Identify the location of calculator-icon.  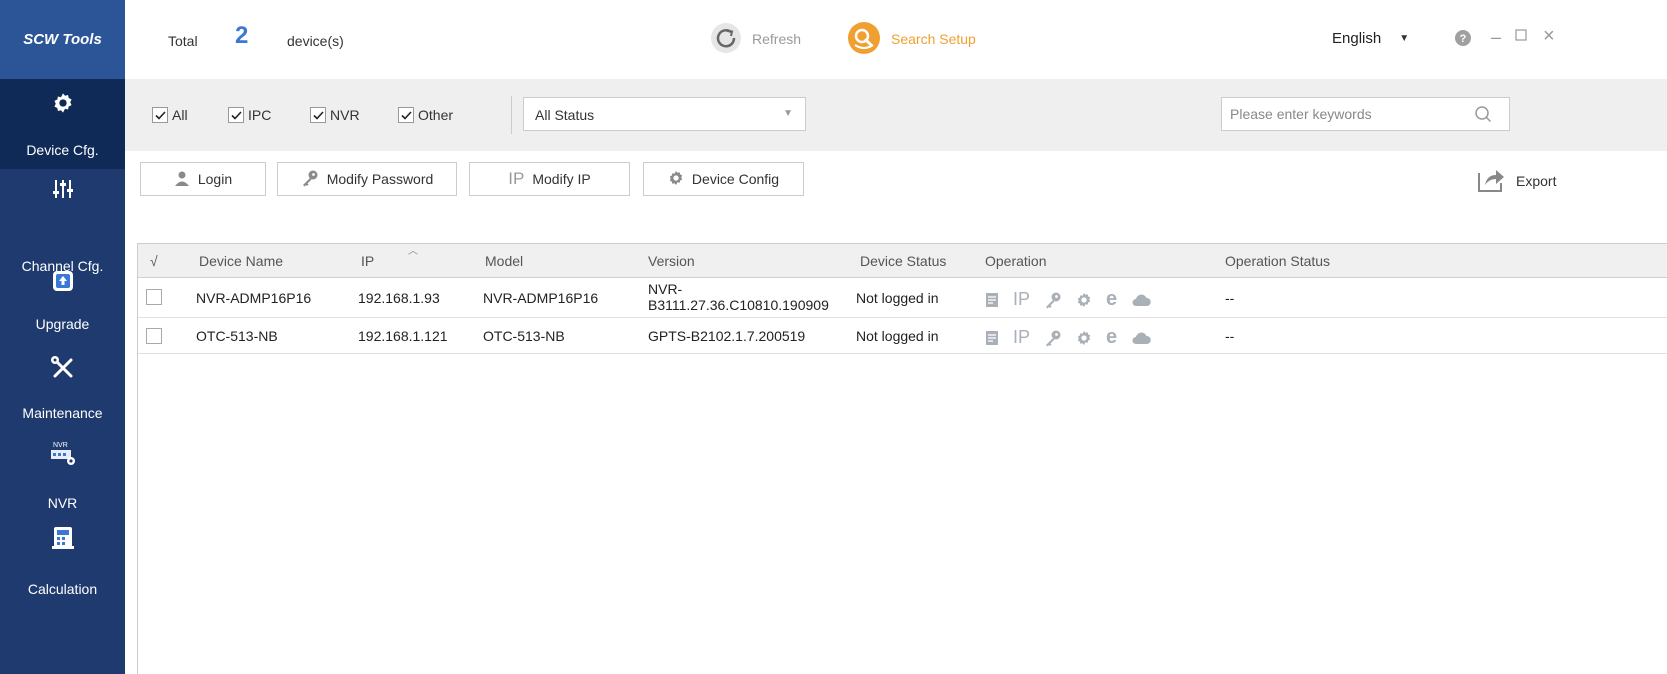
(62, 538).